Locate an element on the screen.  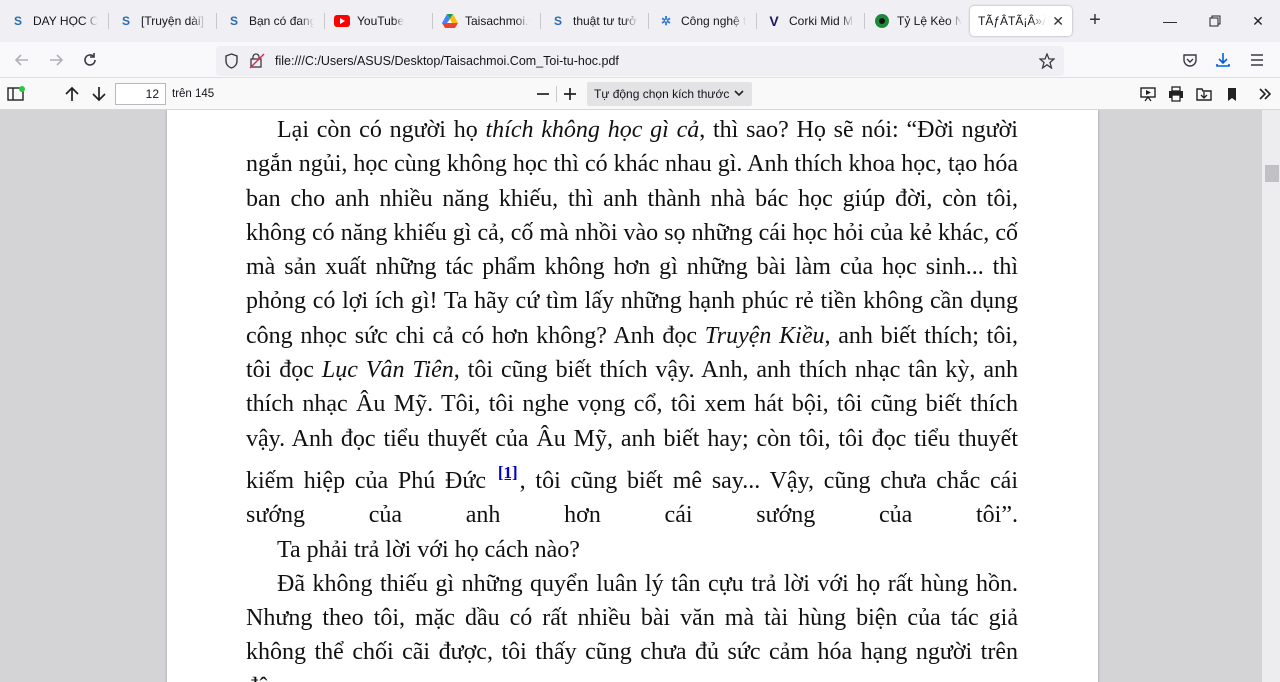
forward-button is located at coordinates (56, 60).